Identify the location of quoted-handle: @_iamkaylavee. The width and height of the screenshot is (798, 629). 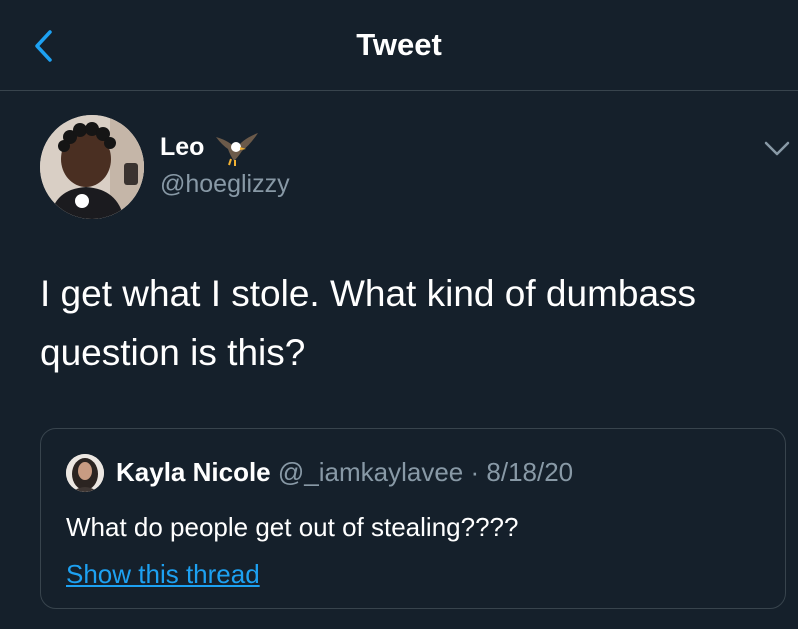
(370, 472).